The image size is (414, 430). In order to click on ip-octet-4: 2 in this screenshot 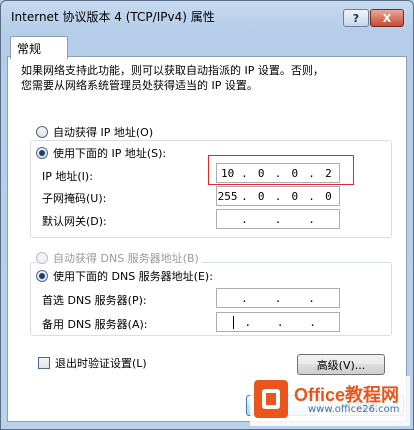, I will do `click(328, 173)`.